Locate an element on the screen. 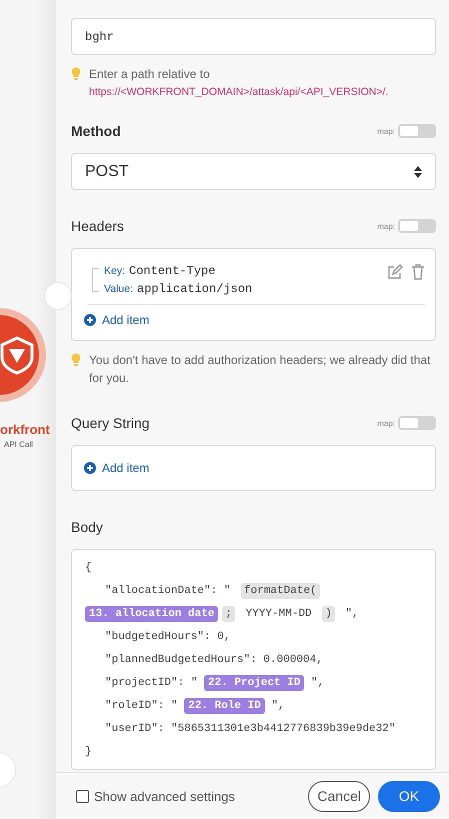 The width and height of the screenshot is (449, 819). field-label: Method is located at coordinates (96, 131).